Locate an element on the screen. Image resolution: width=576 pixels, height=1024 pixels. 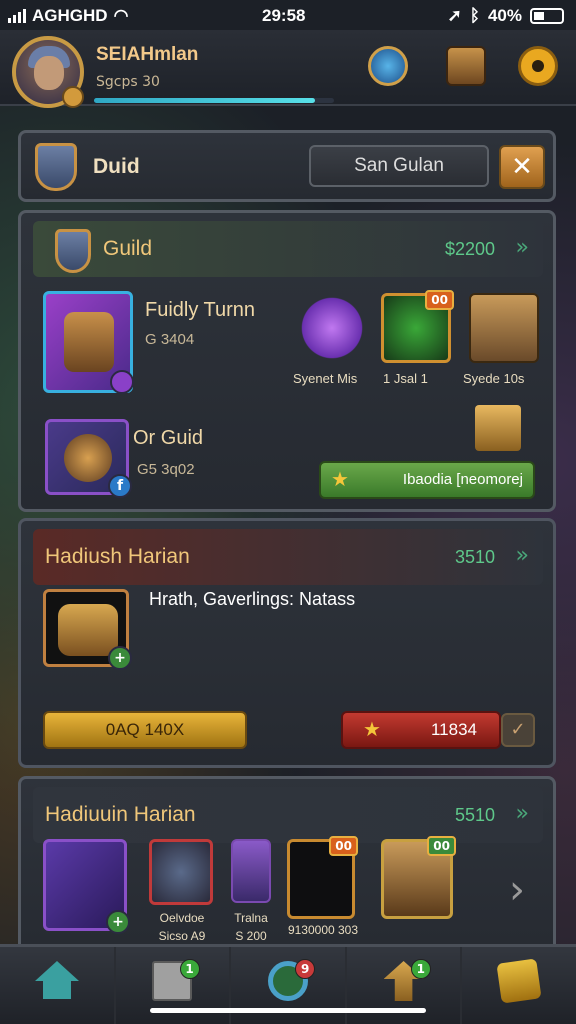
scroll-icon is located at coordinates (498, 428).